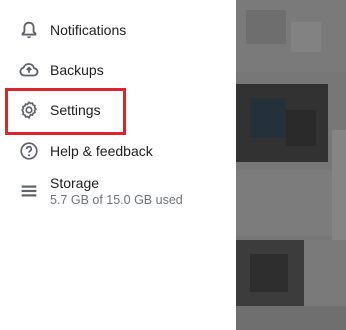 This screenshot has width=346, height=330. I want to click on menu-item-help-feedback: Help & feedback, so click(118, 151).